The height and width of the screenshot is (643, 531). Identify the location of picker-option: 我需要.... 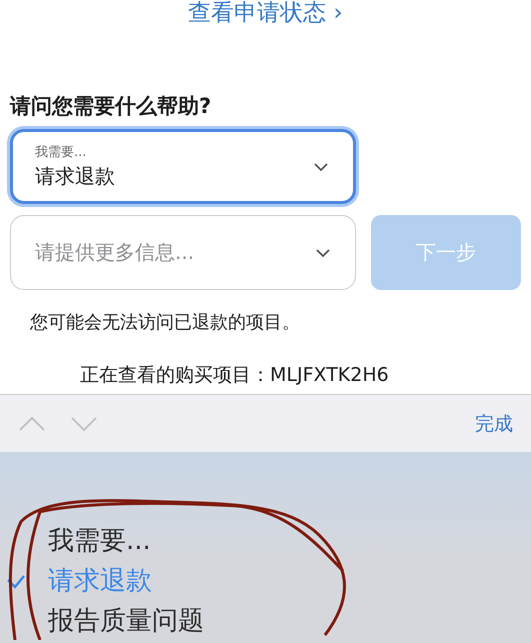
(265, 540).